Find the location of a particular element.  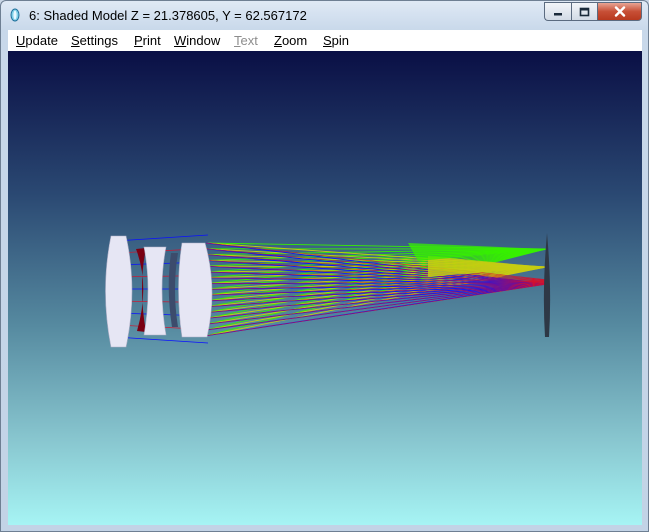

close-button is located at coordinates (619, 11).